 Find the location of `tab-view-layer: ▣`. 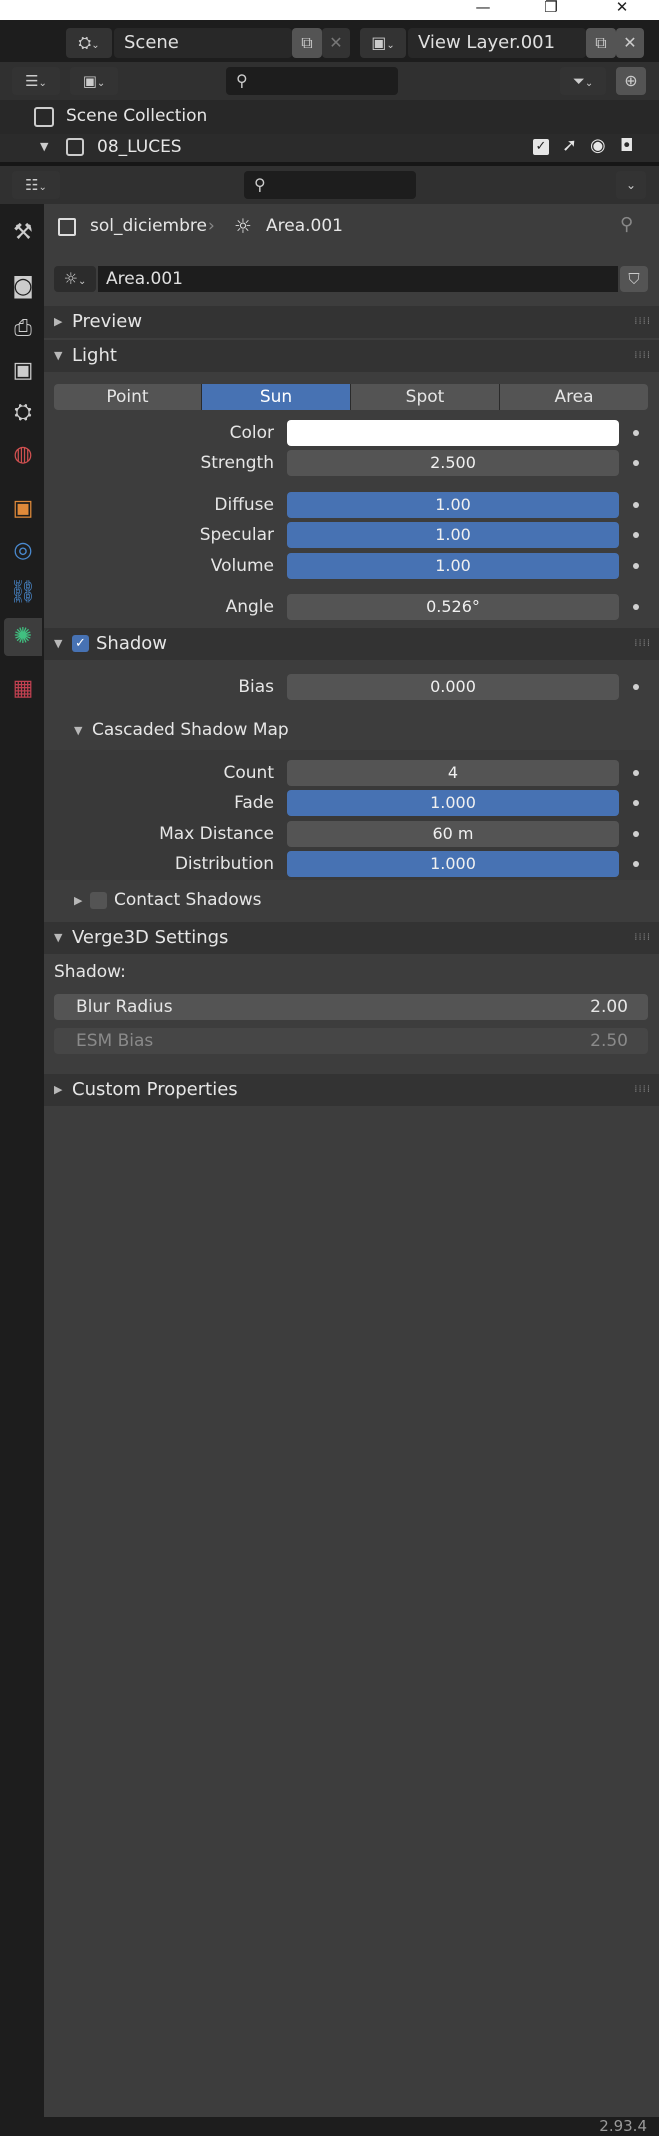

tab-view-layer: ▣ is located at coordinates (23, 371).